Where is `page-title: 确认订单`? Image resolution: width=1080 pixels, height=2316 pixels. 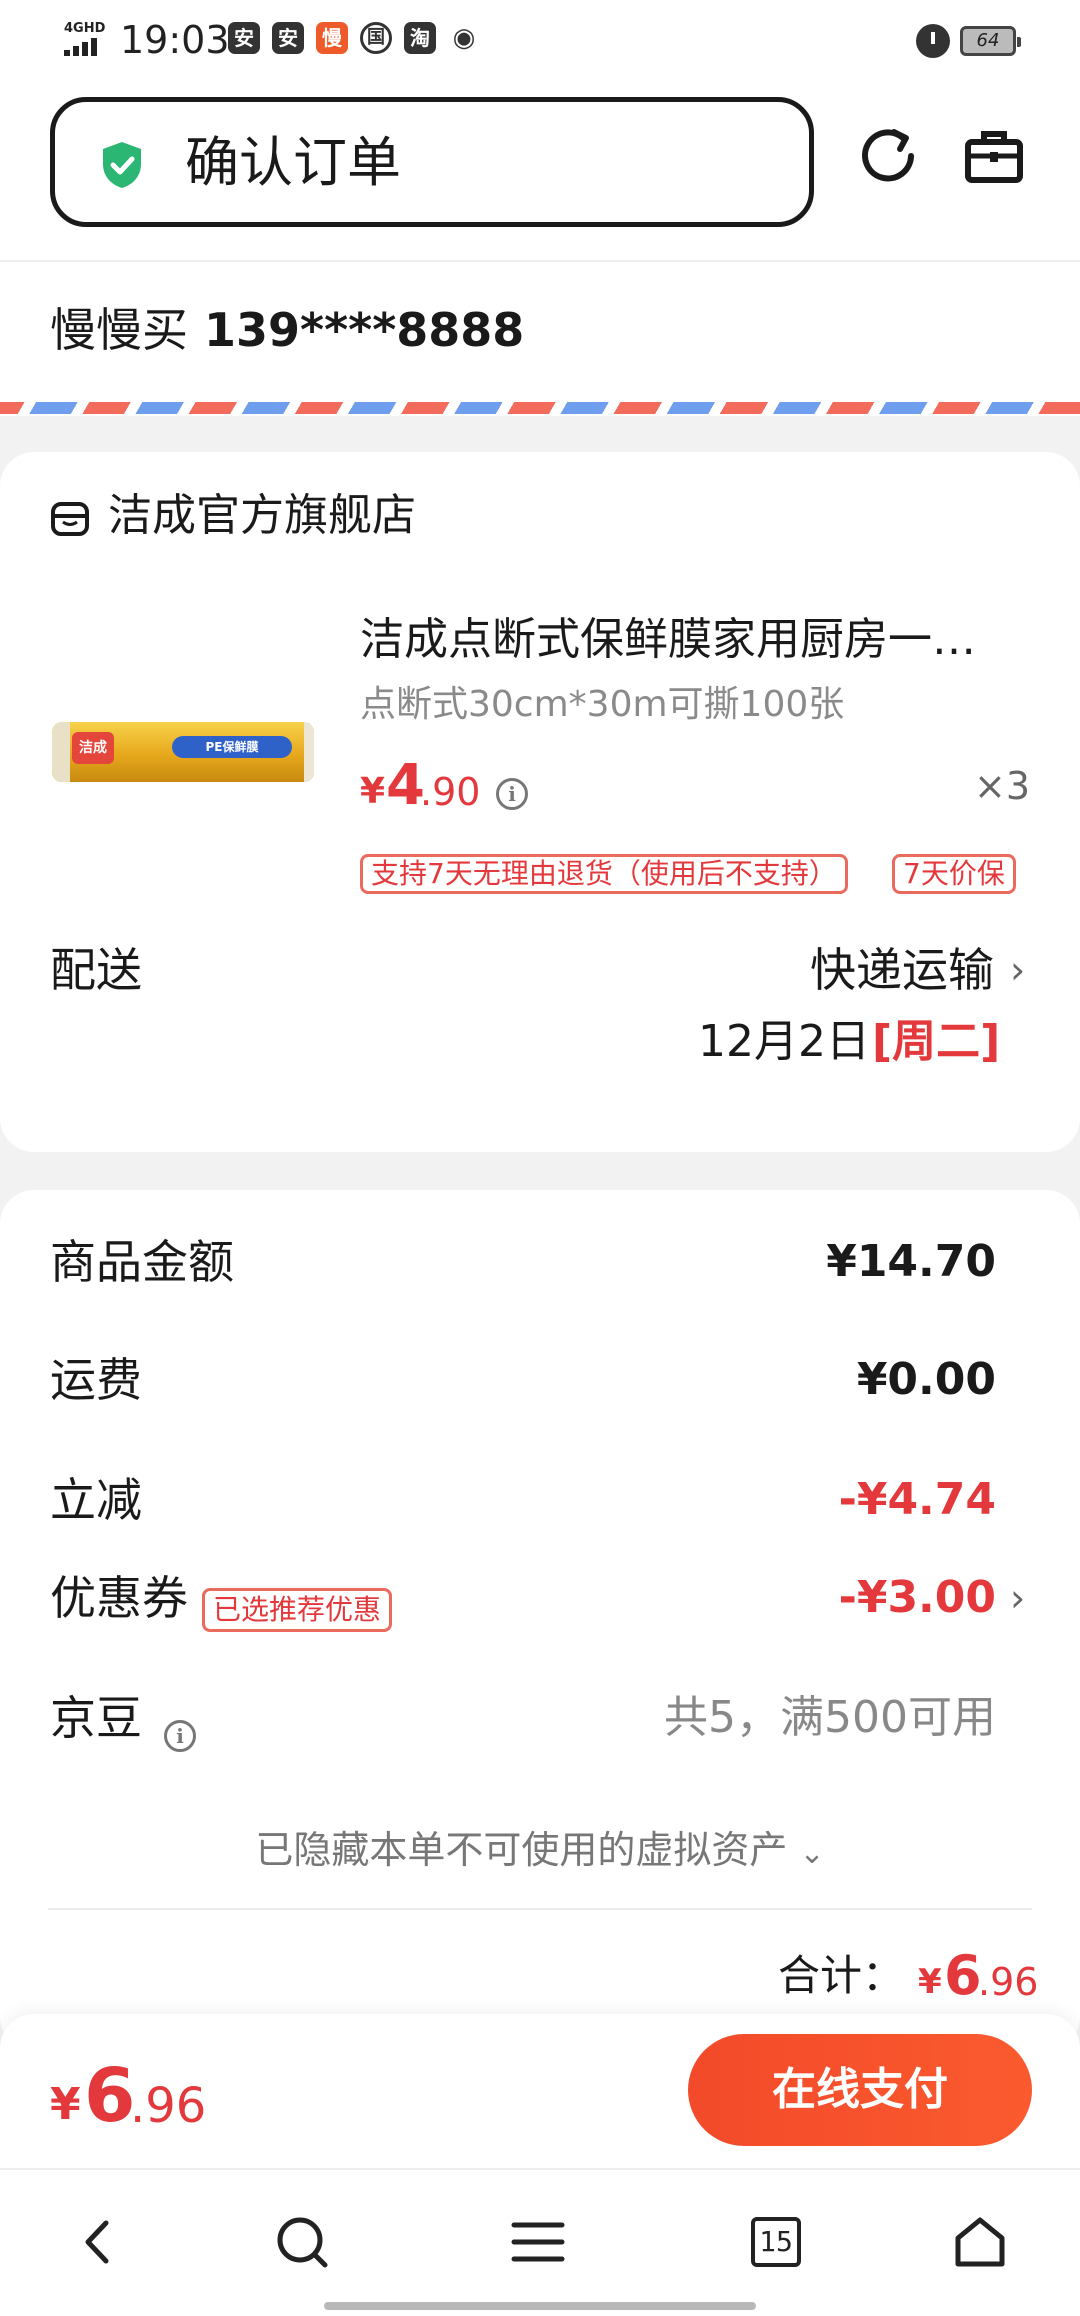 page-title: 确认订单 is located at coordinates (293, 162).